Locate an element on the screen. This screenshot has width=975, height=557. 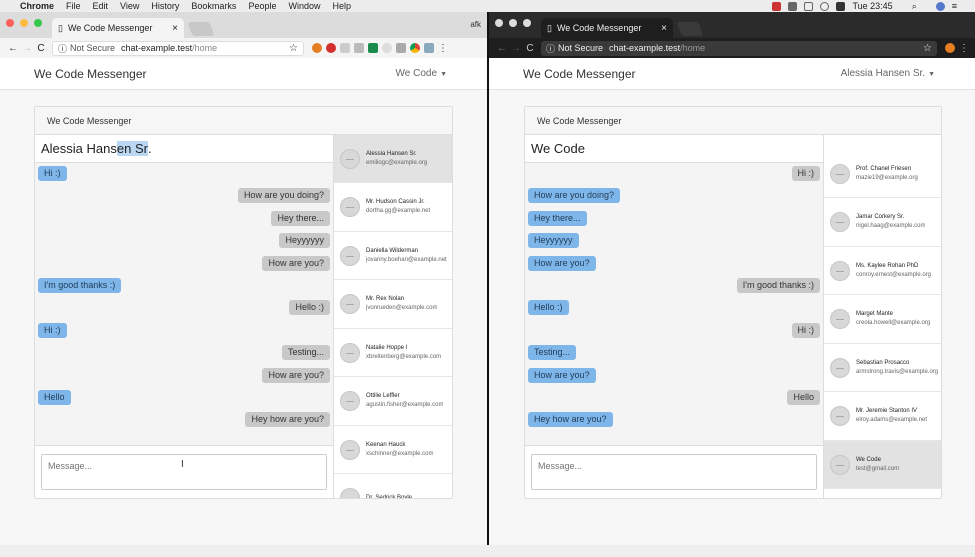
menu-file: File is located at coordinates (73, 6).